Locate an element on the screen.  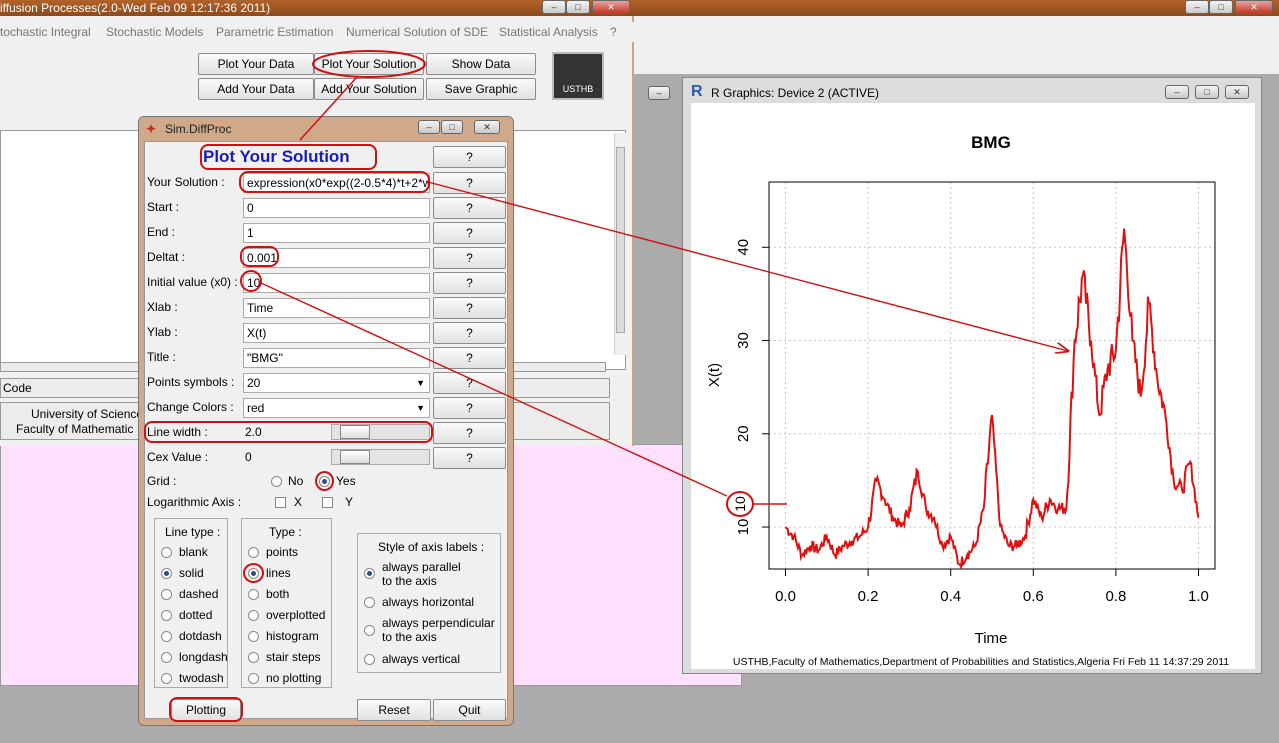
title-input: "BMG" is located at coordinates (336, 358).